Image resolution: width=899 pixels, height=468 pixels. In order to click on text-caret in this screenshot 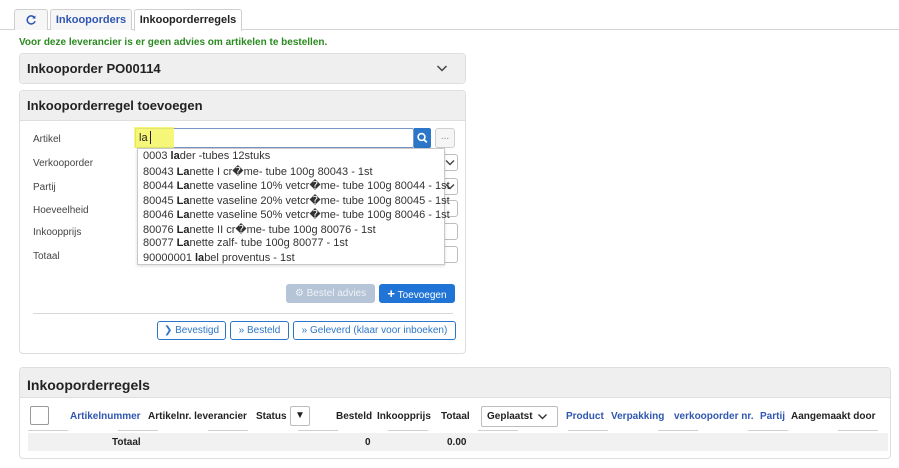, I will do `click(150, 137)`.